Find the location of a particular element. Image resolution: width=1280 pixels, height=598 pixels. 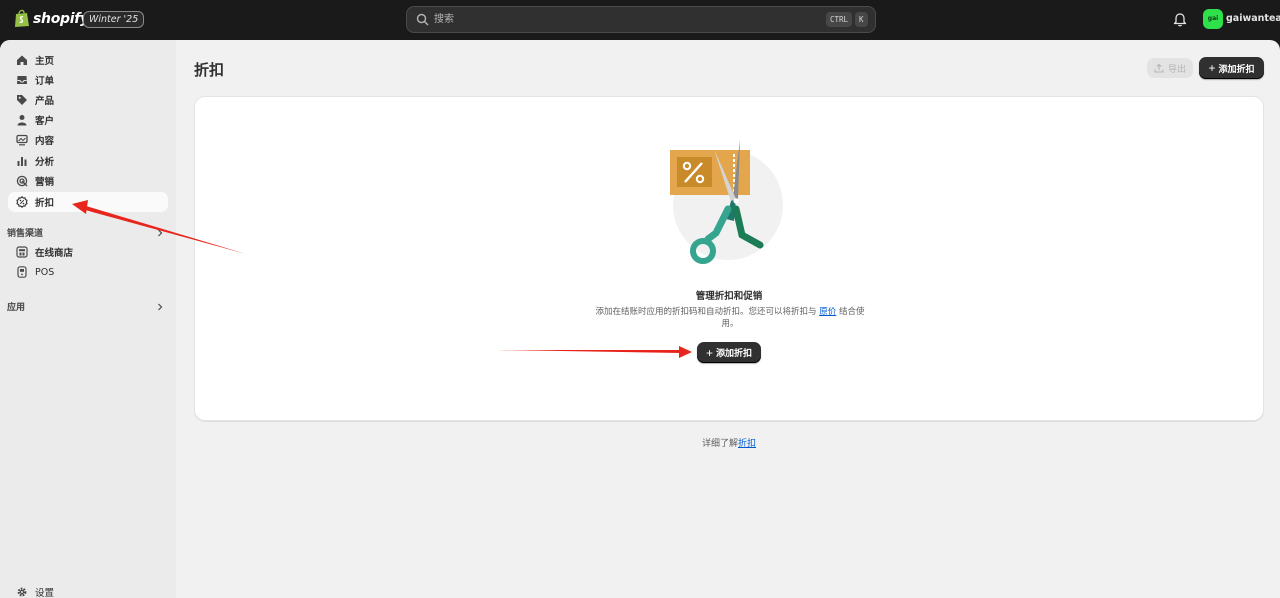

notification-bell-icon is located at coordinates (1180, 19).